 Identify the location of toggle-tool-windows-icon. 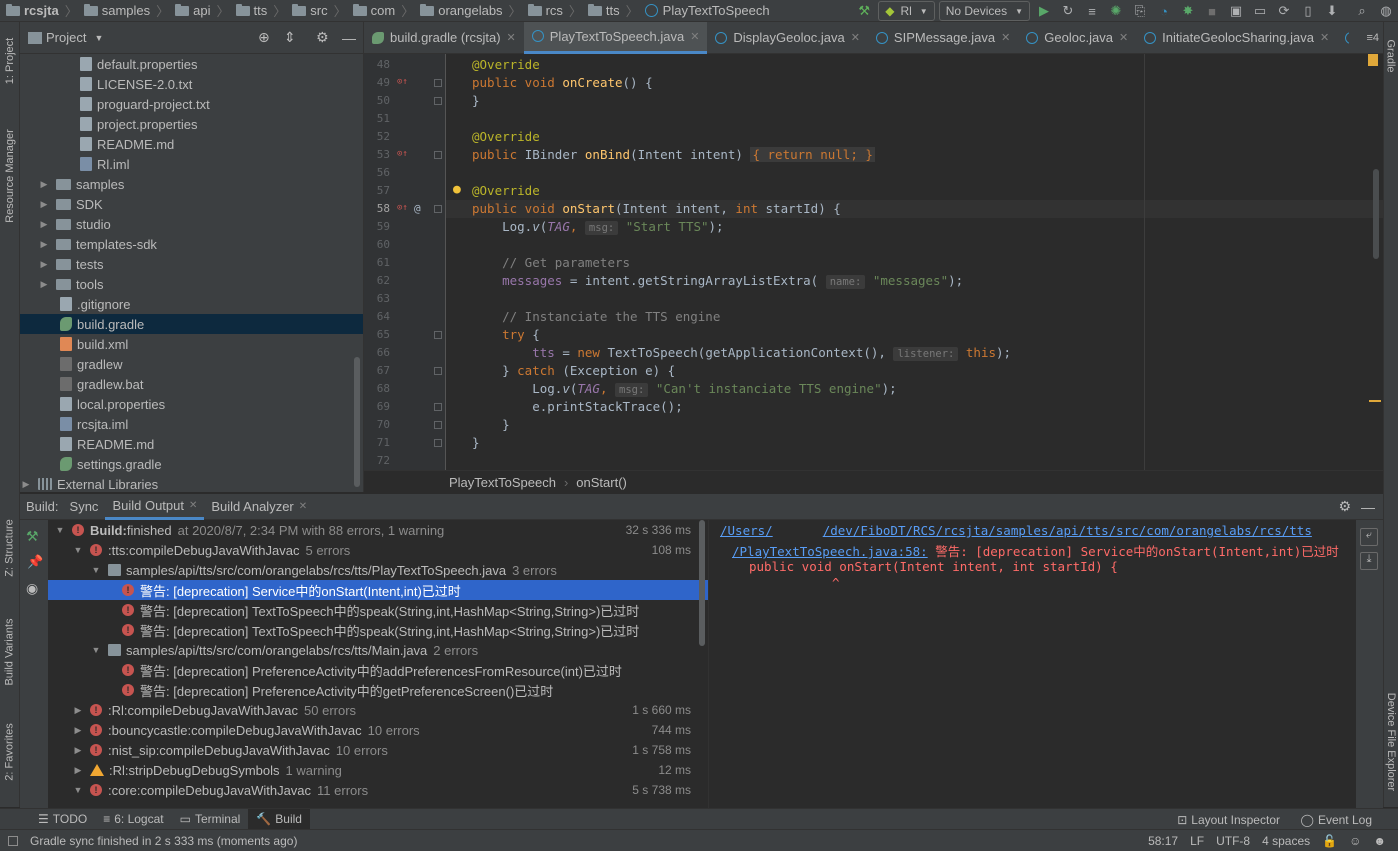
(13, 840).